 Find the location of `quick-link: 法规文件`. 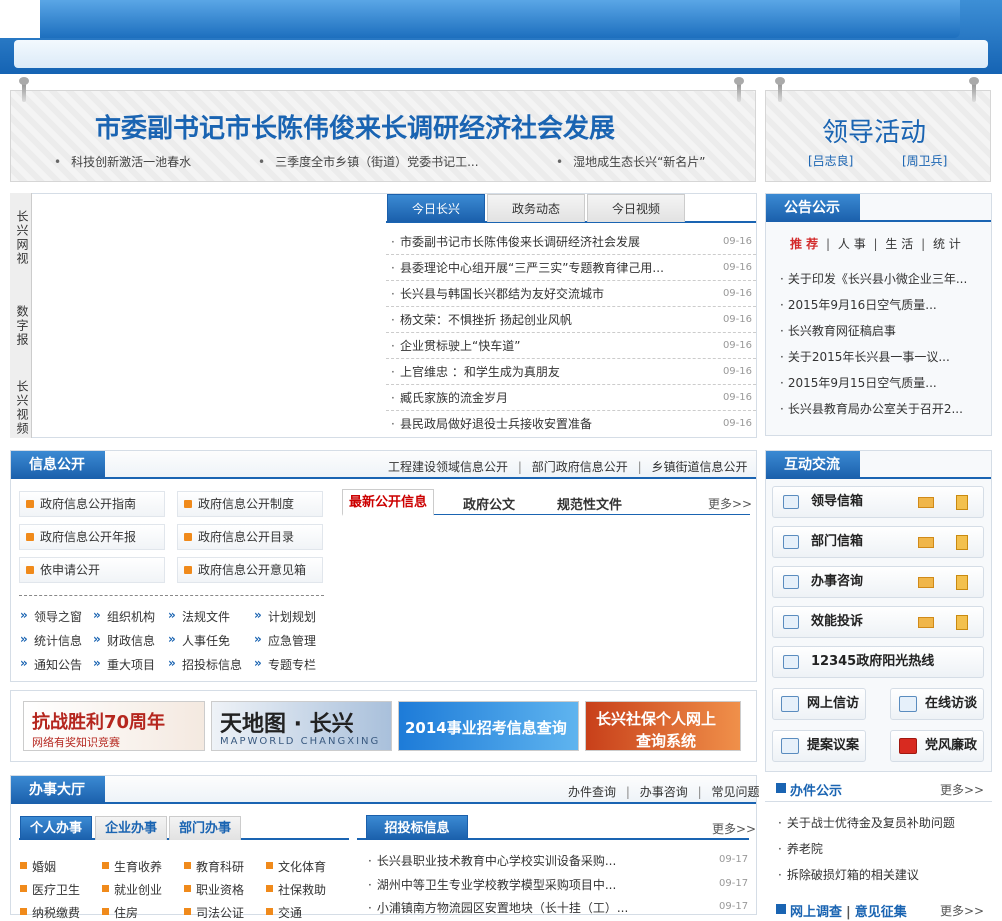

quick-link: 法规文件 is located at coordinates (199, 616).